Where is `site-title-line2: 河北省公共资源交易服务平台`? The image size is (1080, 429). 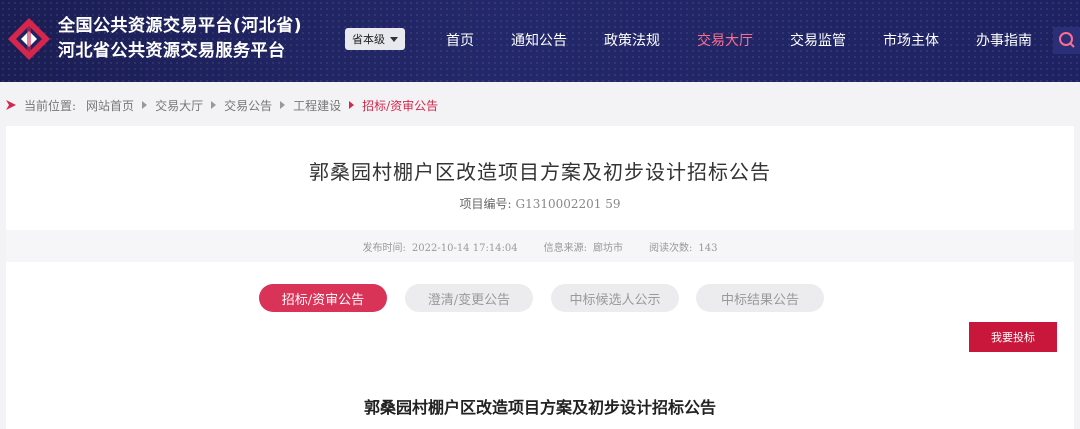 site-title-line2: 河北省公共资源交易服务平台 is located at coordinates (172, 51).